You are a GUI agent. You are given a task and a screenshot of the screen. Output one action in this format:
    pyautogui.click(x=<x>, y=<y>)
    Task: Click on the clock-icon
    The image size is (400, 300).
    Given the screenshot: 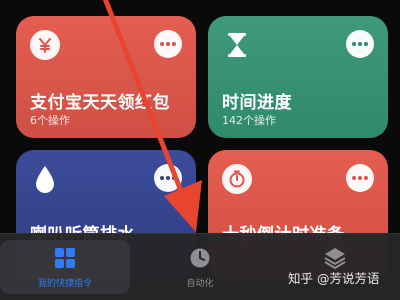 What is the action you would take?
    pyautogui.click(x=200, y=258)
    